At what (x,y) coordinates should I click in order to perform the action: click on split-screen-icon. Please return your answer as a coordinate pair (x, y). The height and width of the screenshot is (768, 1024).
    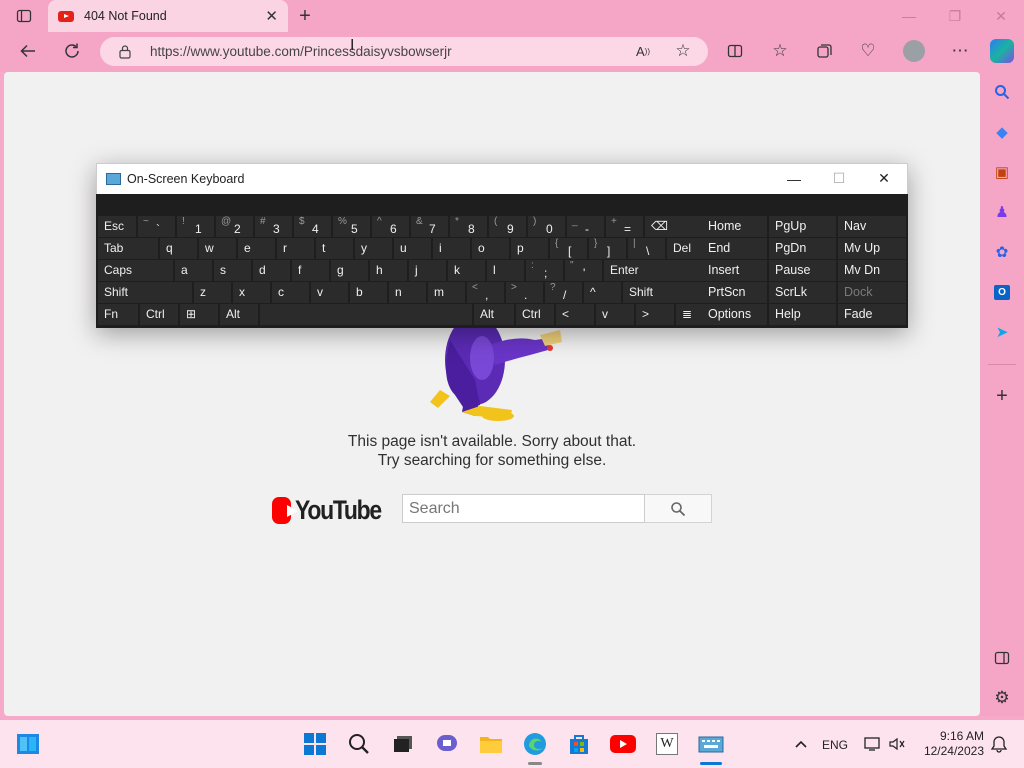
    Looking at the image, I should click on (735, 51).